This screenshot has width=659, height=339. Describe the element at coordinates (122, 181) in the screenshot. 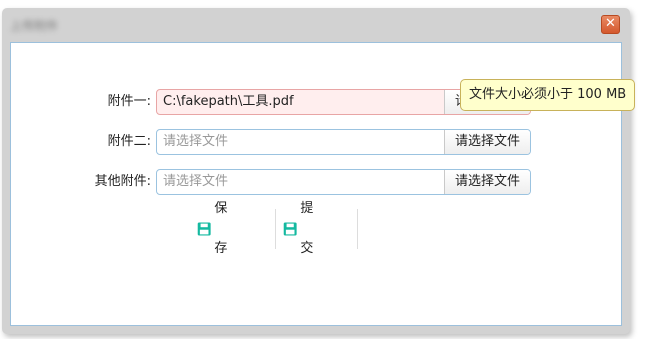

I see `attachment-other-label: 其他附件:` at that location.